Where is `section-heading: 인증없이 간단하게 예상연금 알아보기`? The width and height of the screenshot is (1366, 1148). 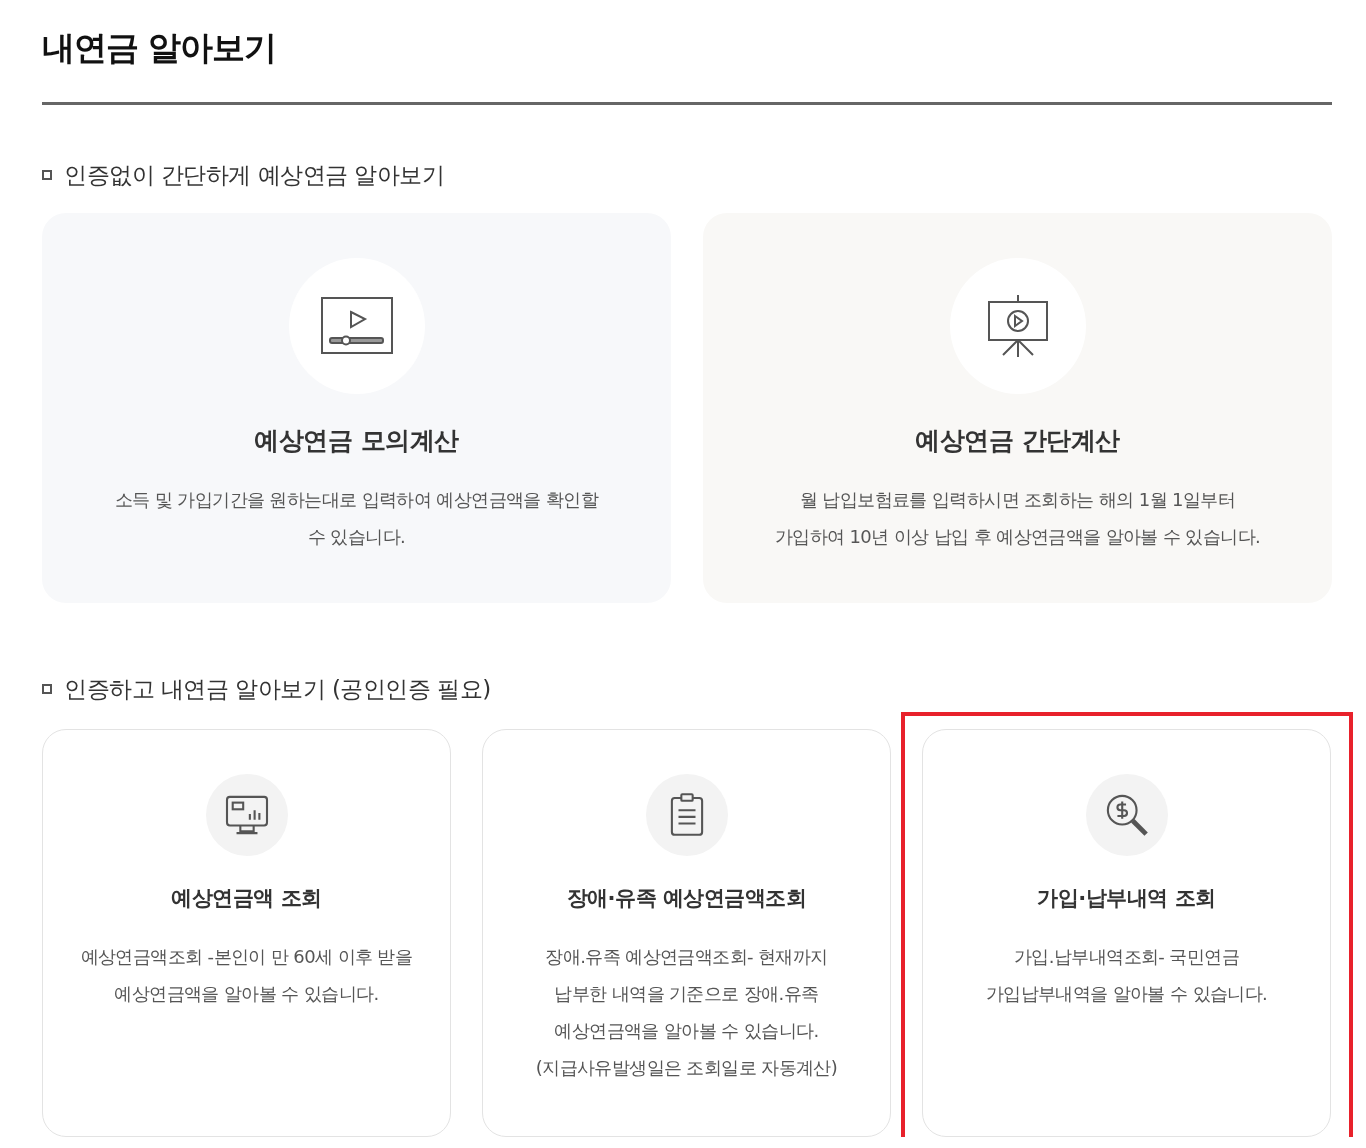
section-heading: 인증없이 간단하게 예상연금 알아보기 is located at coordinates (254, 175).